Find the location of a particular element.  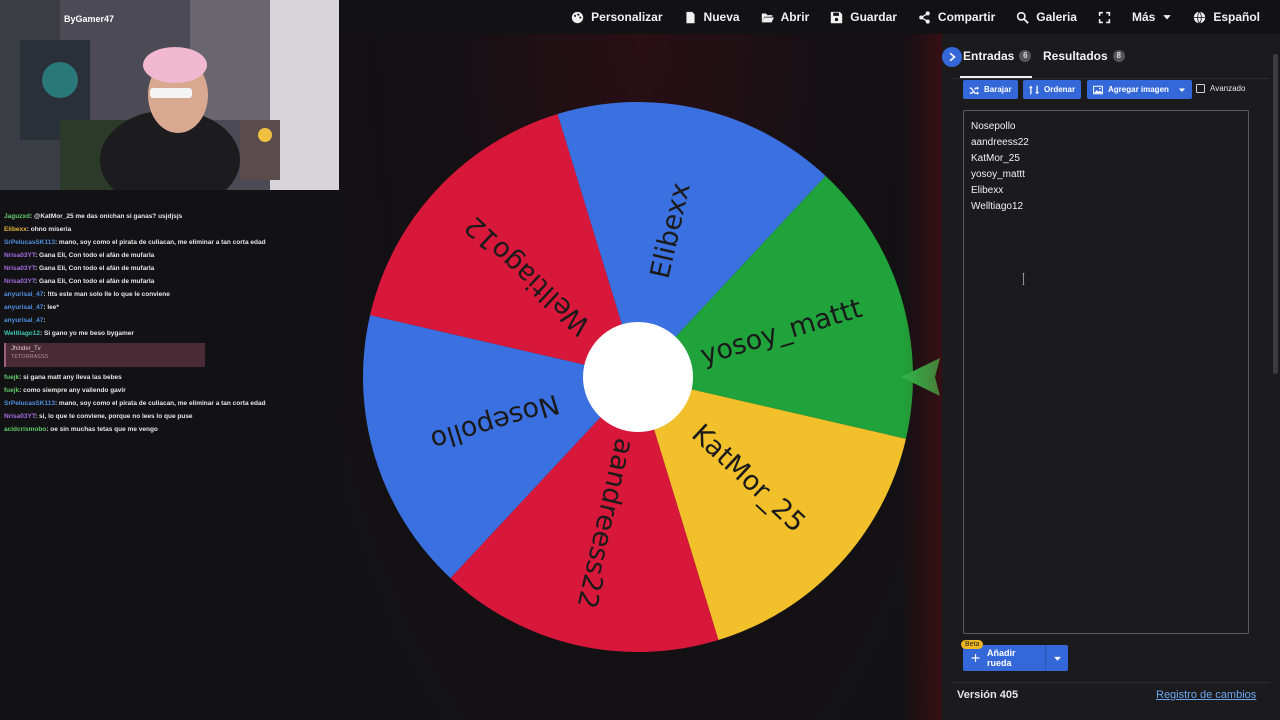

webcam-image is located at coordinates (169, 95).